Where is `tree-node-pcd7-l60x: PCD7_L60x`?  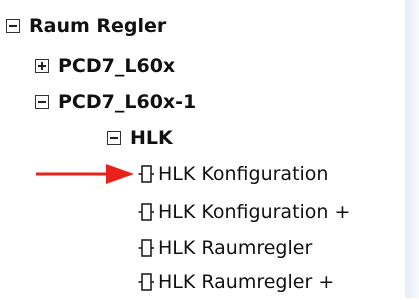 tree-node-pcd7-l60x: PCD7_L60x is located at coordinates (105, 66).